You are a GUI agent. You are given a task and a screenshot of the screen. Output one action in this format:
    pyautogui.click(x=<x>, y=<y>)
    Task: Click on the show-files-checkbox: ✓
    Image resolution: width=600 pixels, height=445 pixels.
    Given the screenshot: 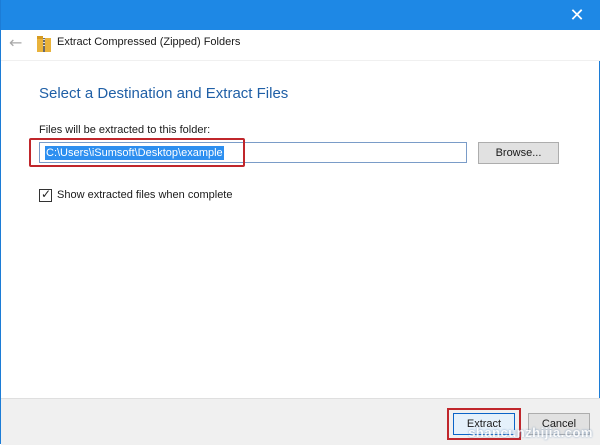 What is the action you would take?
    pyautogui.click(x=45, y=194)
    